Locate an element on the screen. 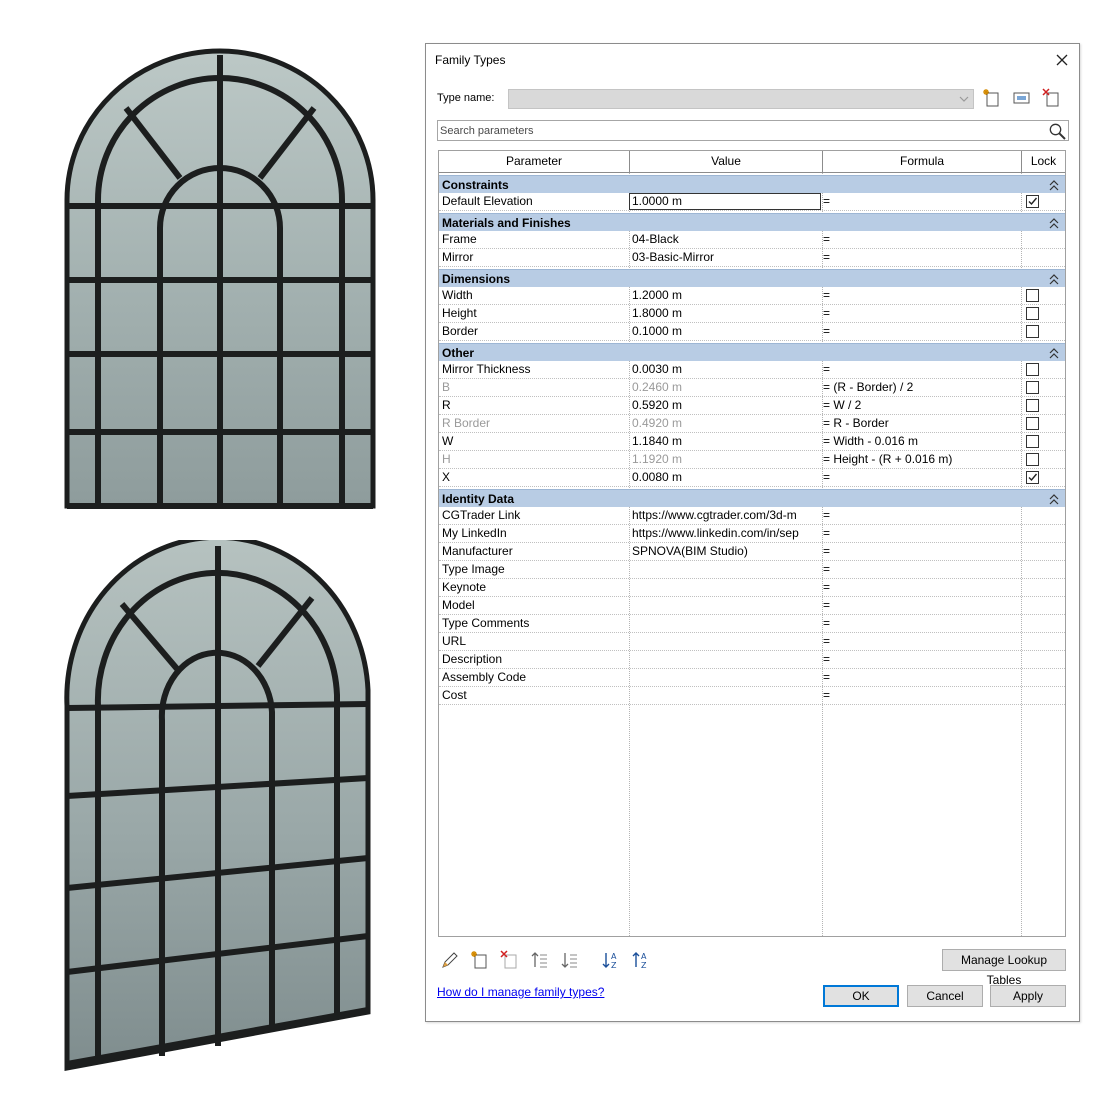 This screenshot has height=1111, width=1111. sort-ascending-icon: AZ is located at coordinates (612, 960).